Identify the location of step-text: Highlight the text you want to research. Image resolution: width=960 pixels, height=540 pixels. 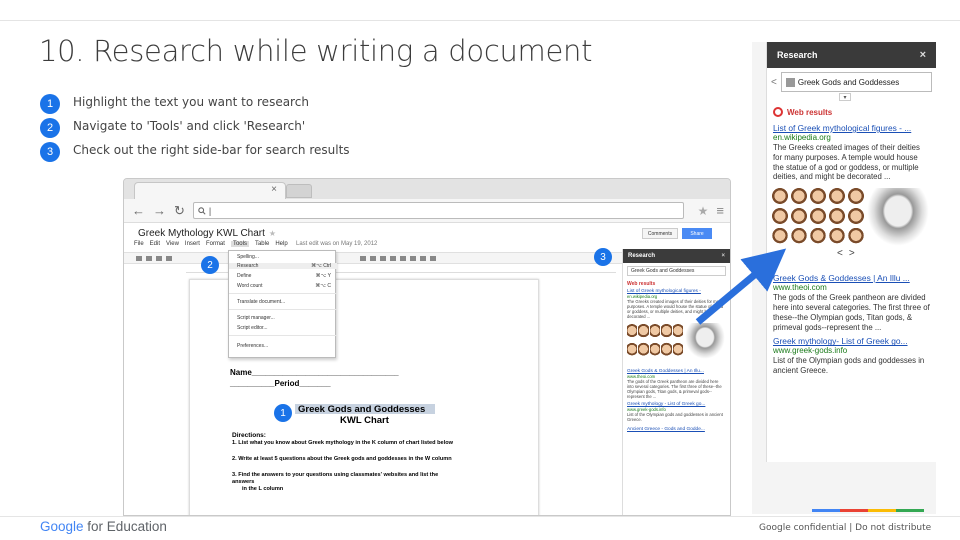
(191, 102).